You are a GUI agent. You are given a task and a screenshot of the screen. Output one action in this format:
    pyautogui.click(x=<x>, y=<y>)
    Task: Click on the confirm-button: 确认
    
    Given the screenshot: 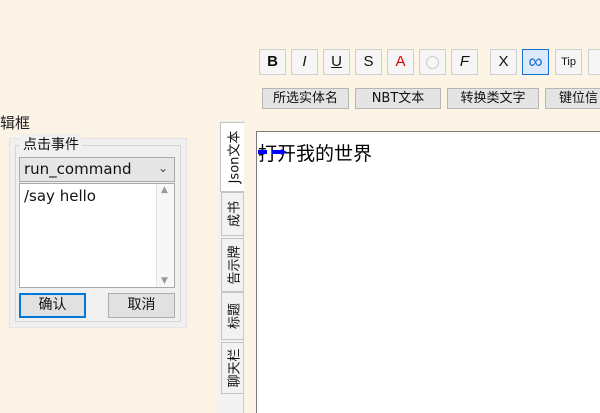 What is the action you would take?
    pyautogui.click(x=52, y=305)
    